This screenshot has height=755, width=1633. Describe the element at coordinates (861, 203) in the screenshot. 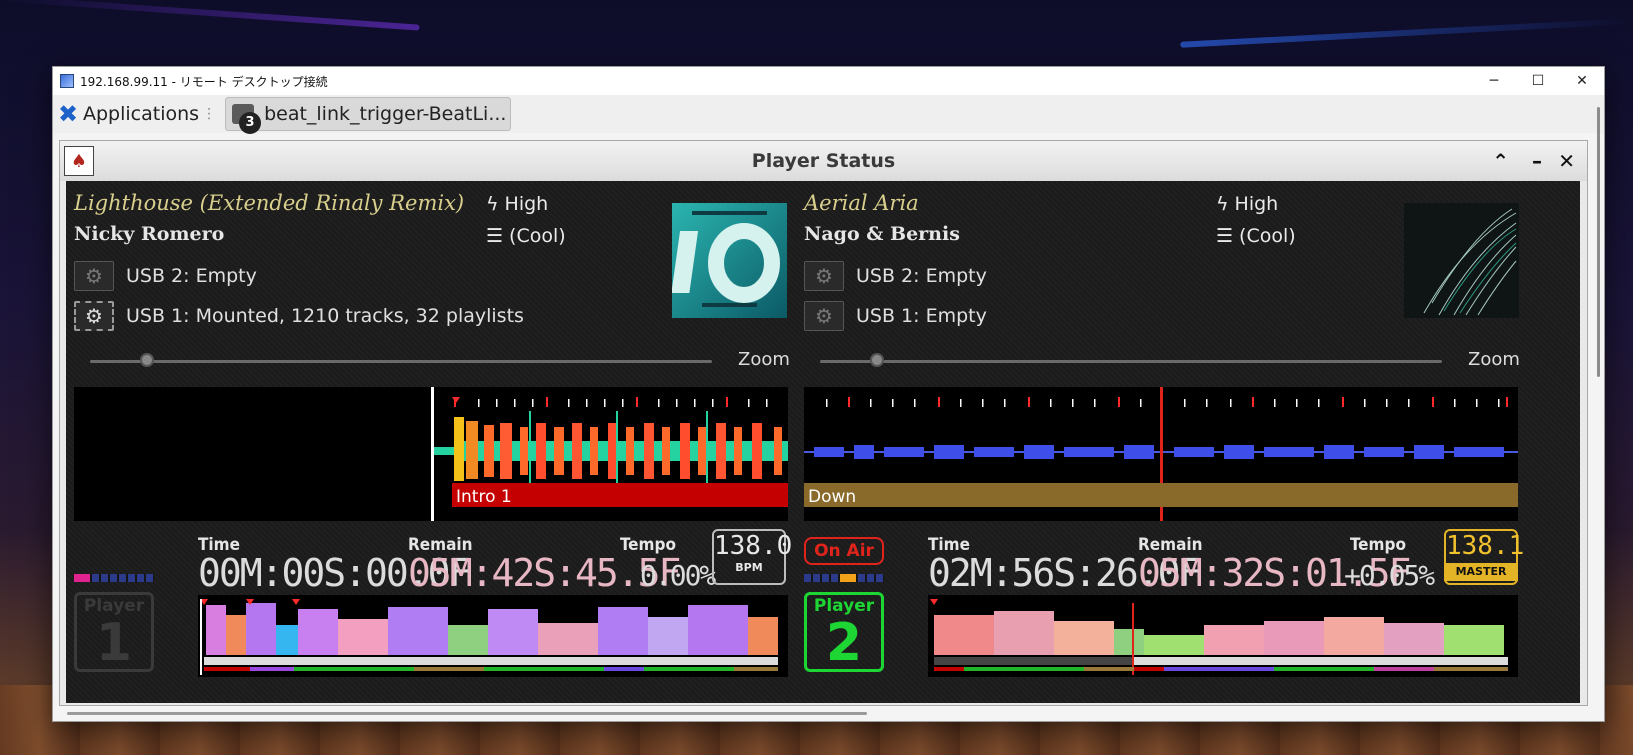

I see `track-title: Aerial Aria` at that location.